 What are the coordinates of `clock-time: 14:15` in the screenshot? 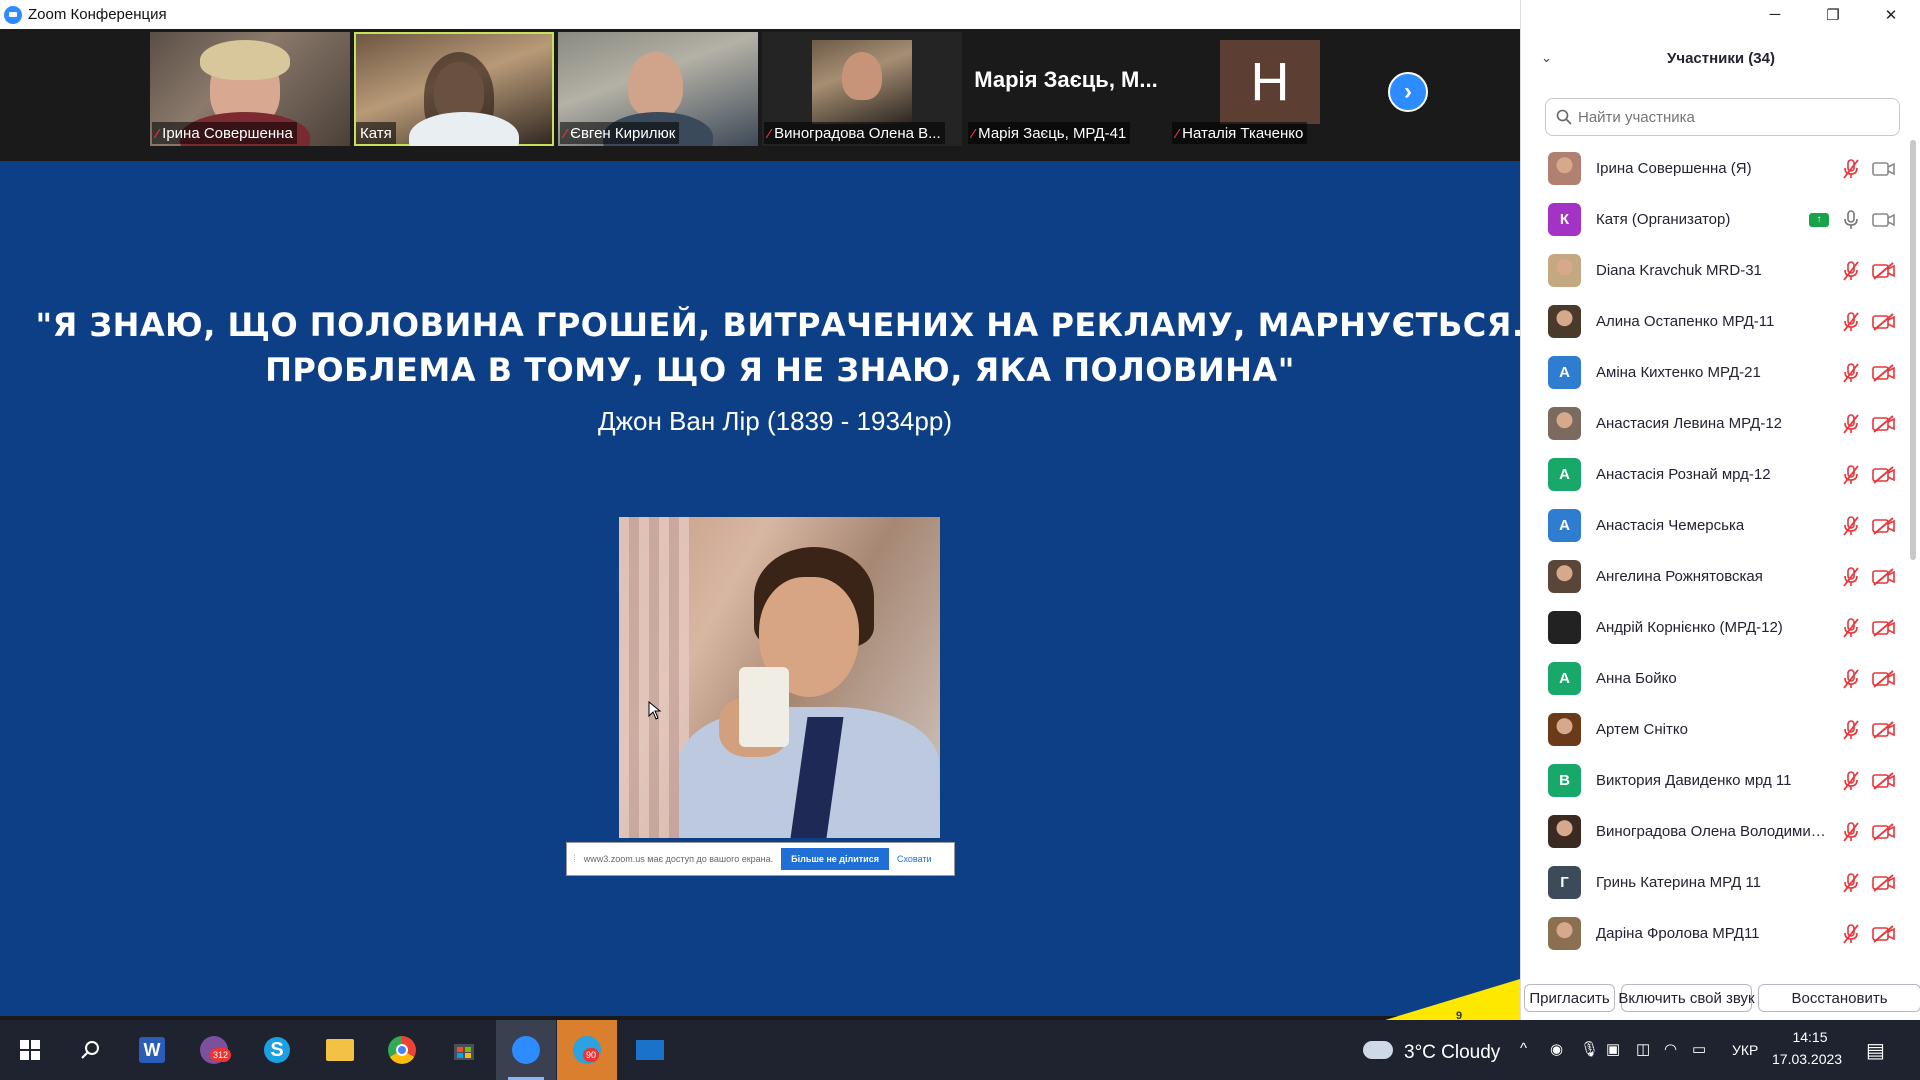 It's located at (1810, 1037).